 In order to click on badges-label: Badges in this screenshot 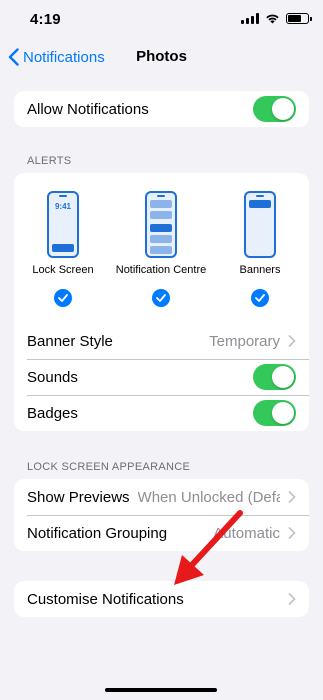, I will do `click(52, 413)`.